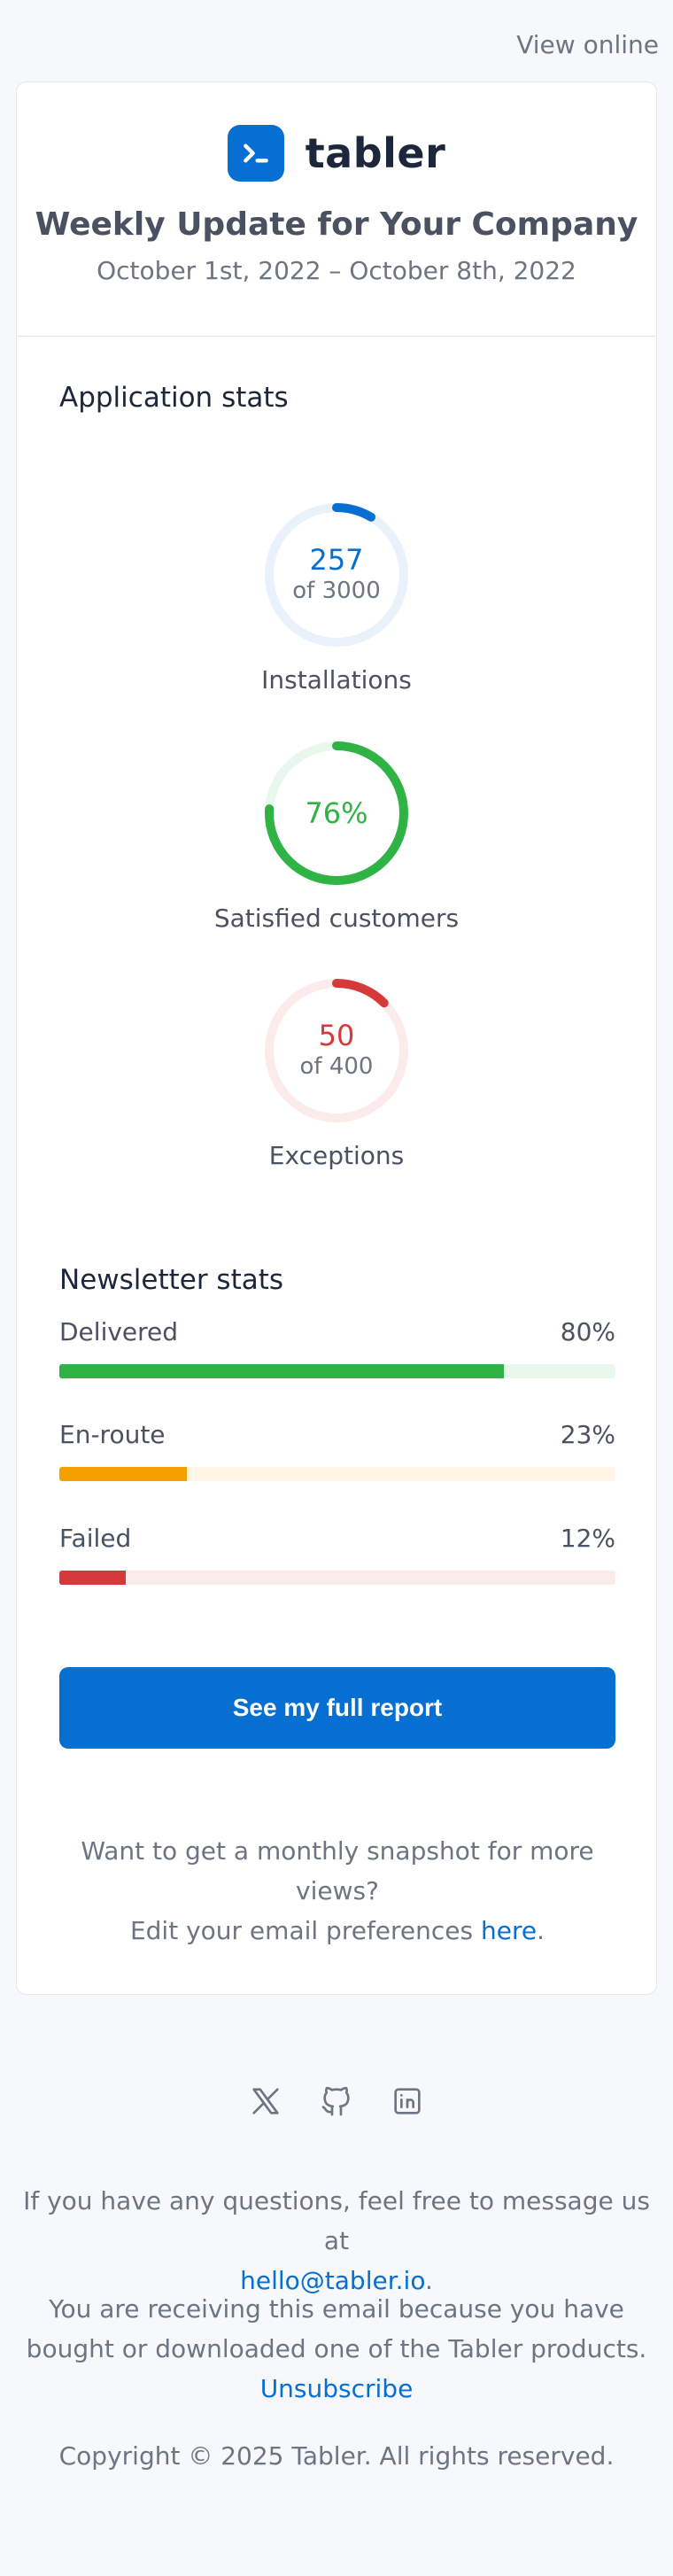  I want to click on terminal-prompt-icon, so click(256, 153).